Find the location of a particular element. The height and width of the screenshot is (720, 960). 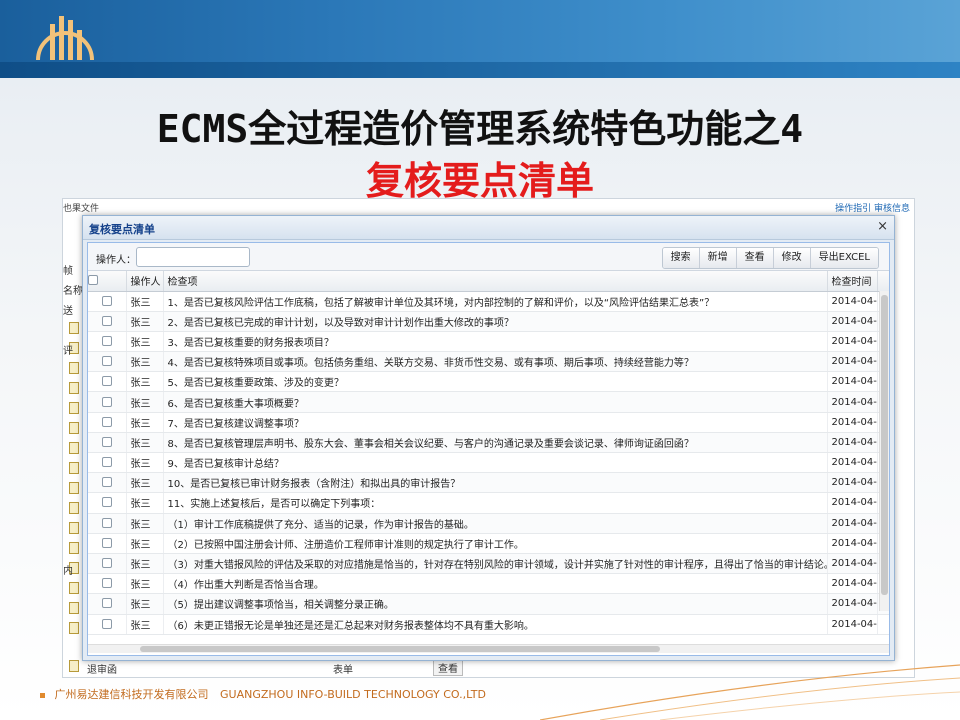

cell-check-item: （1）审计工作底稿提供了充分、适当的记录，作为审计报告的基础。 is located at coordinates (495, 523).